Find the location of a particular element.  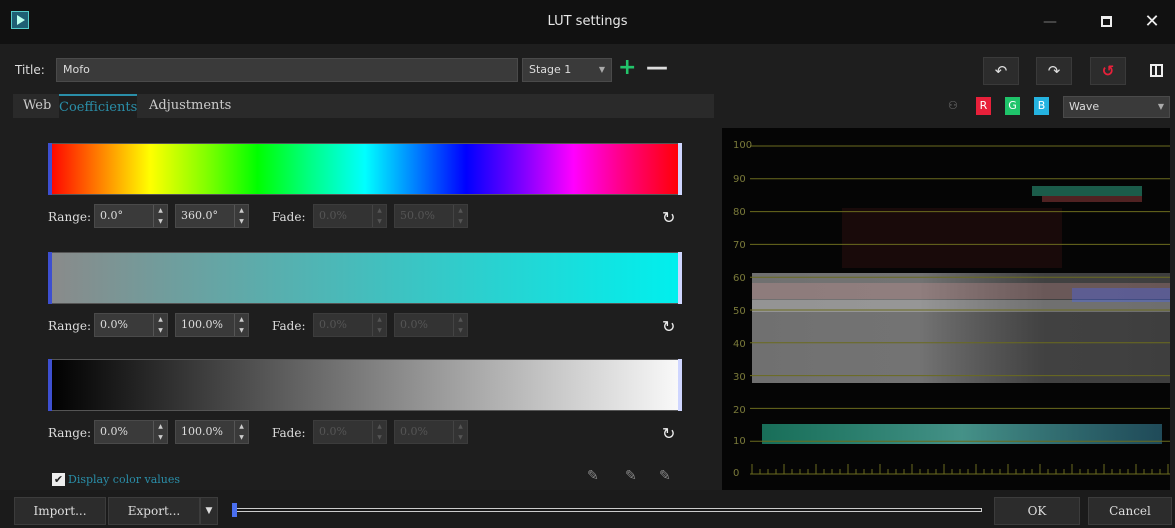

green-channel-toggle: G is located at coordinates (1012, 106).